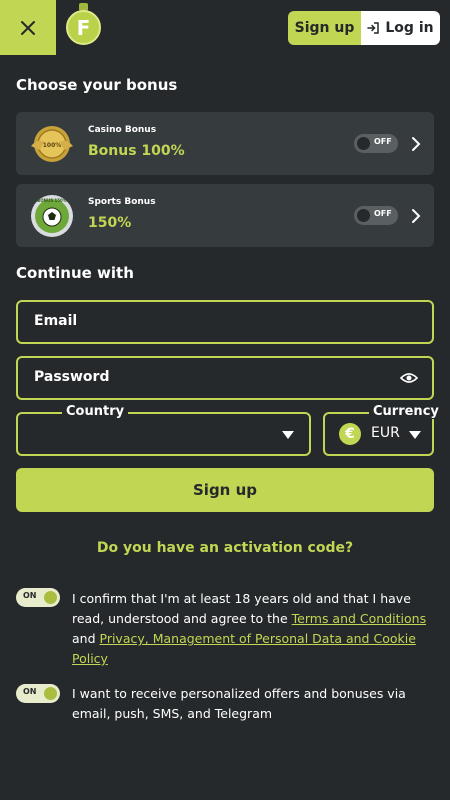 This screenshot has width=450, height=800. What do you see at coordinates (95, 411) in the screenshot?
I see `country-label: Country` at bounding box center [95, 411].